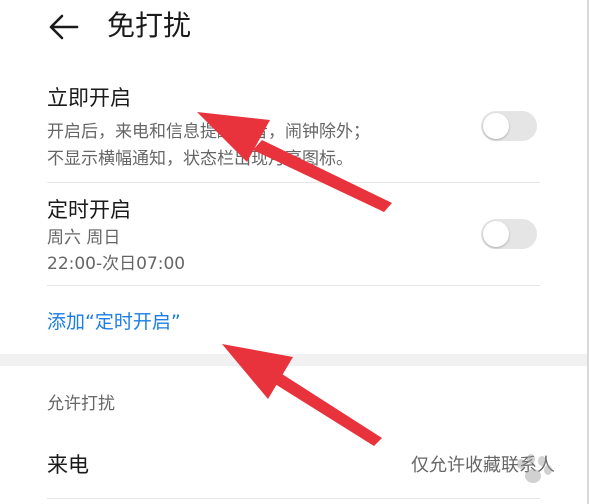  What do you see at coordinates (68, 465) in the screenshot?
I see `calls-label: 来电` at bounding box center [68, 465].